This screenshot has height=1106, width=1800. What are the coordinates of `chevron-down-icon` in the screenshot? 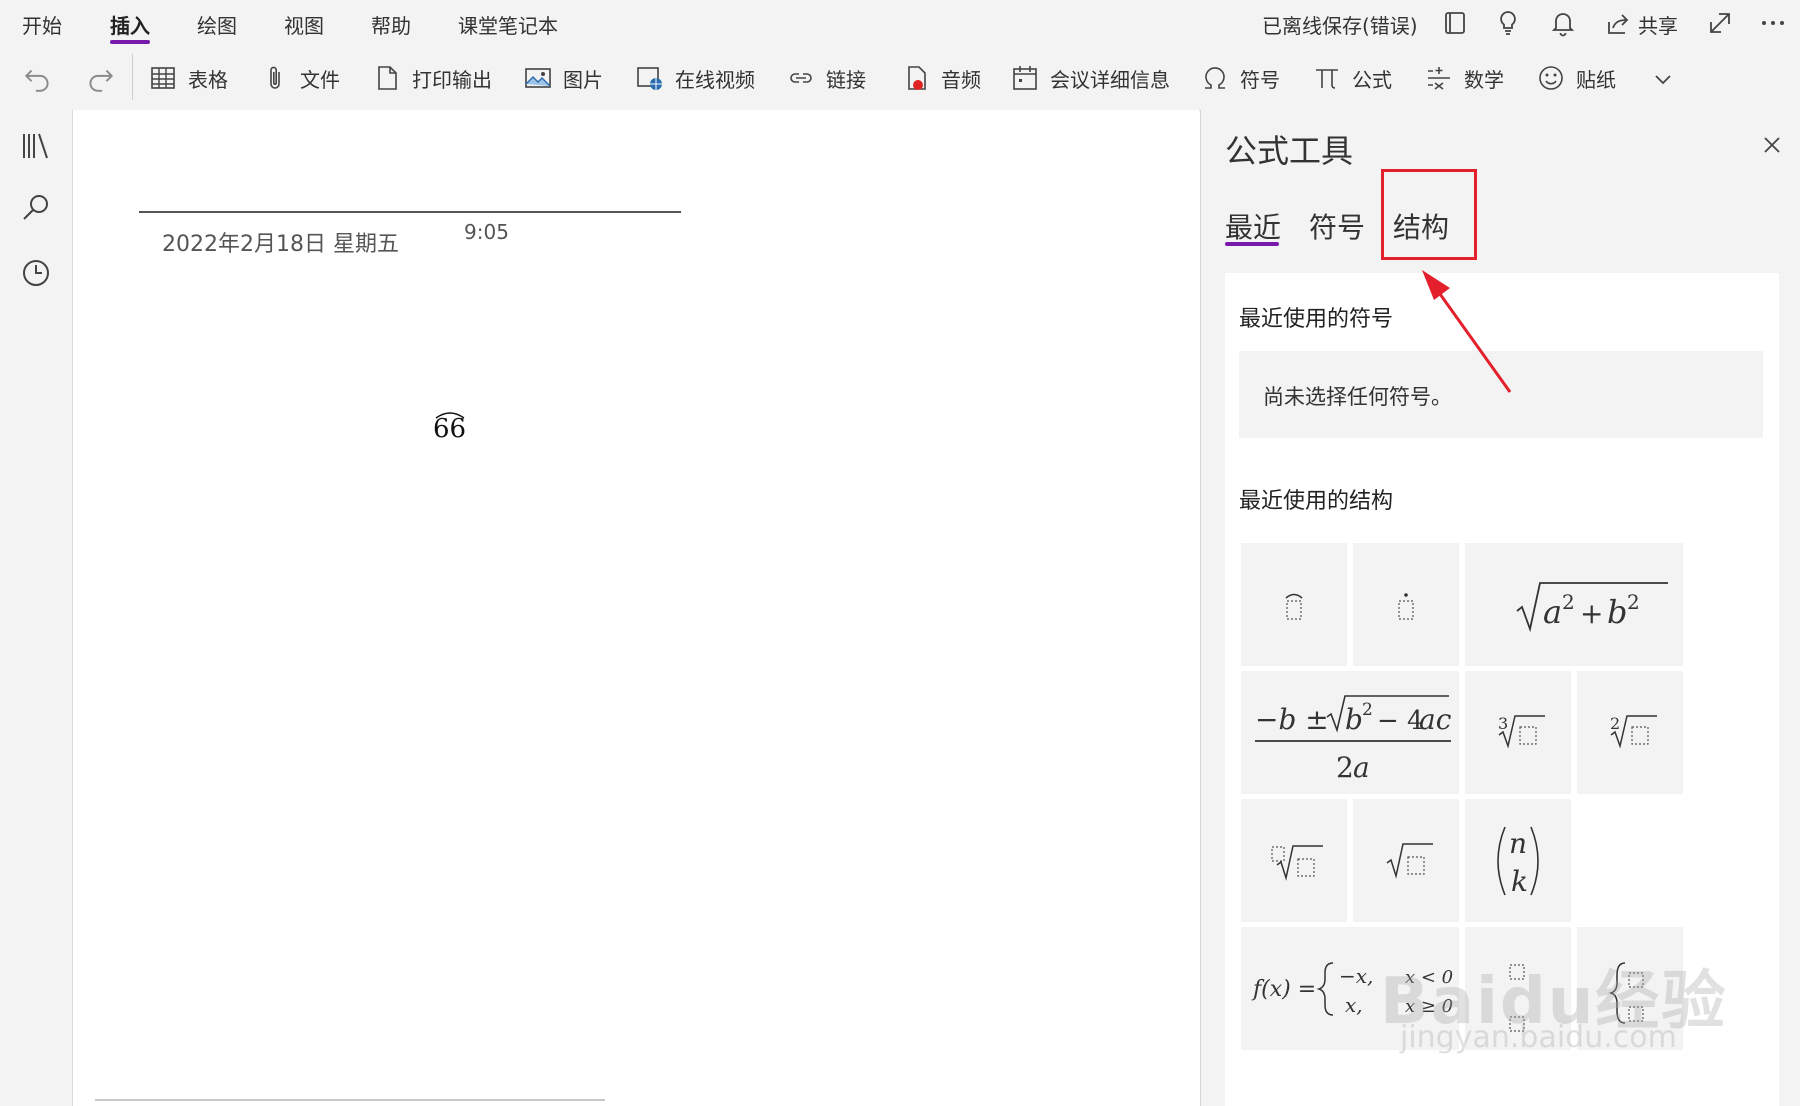 It's located at (1663, 79).